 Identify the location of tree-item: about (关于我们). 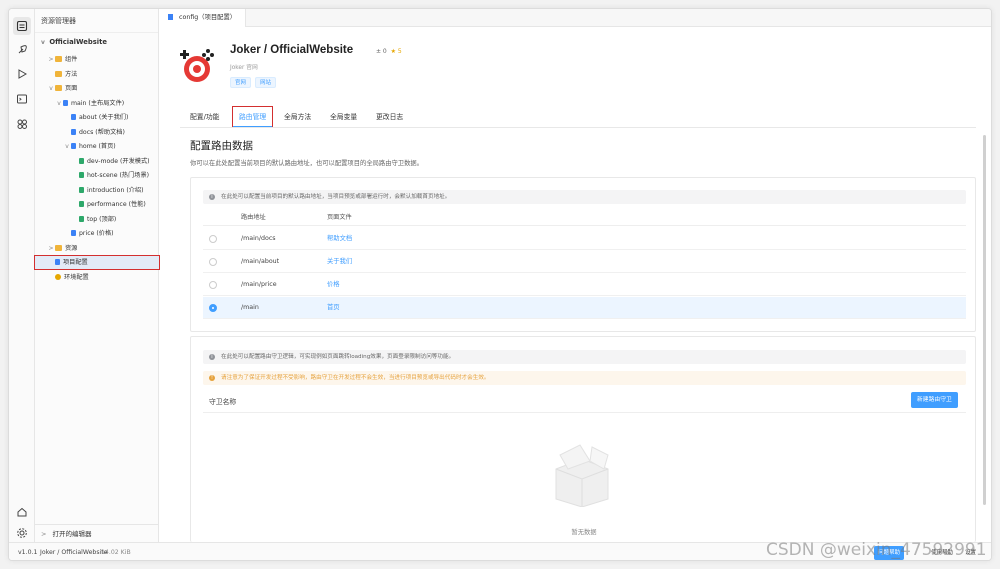
(97, 117).